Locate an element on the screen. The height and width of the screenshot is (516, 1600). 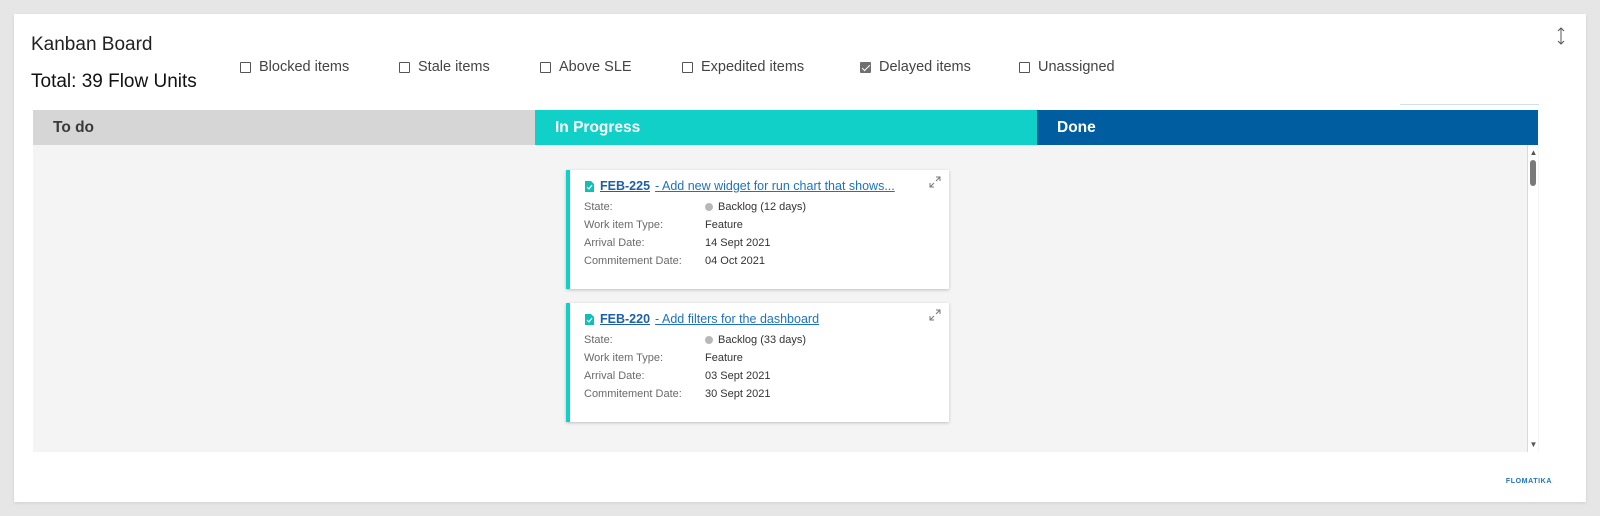
filter-label: Blocked items is located at coordinates (304, 67).